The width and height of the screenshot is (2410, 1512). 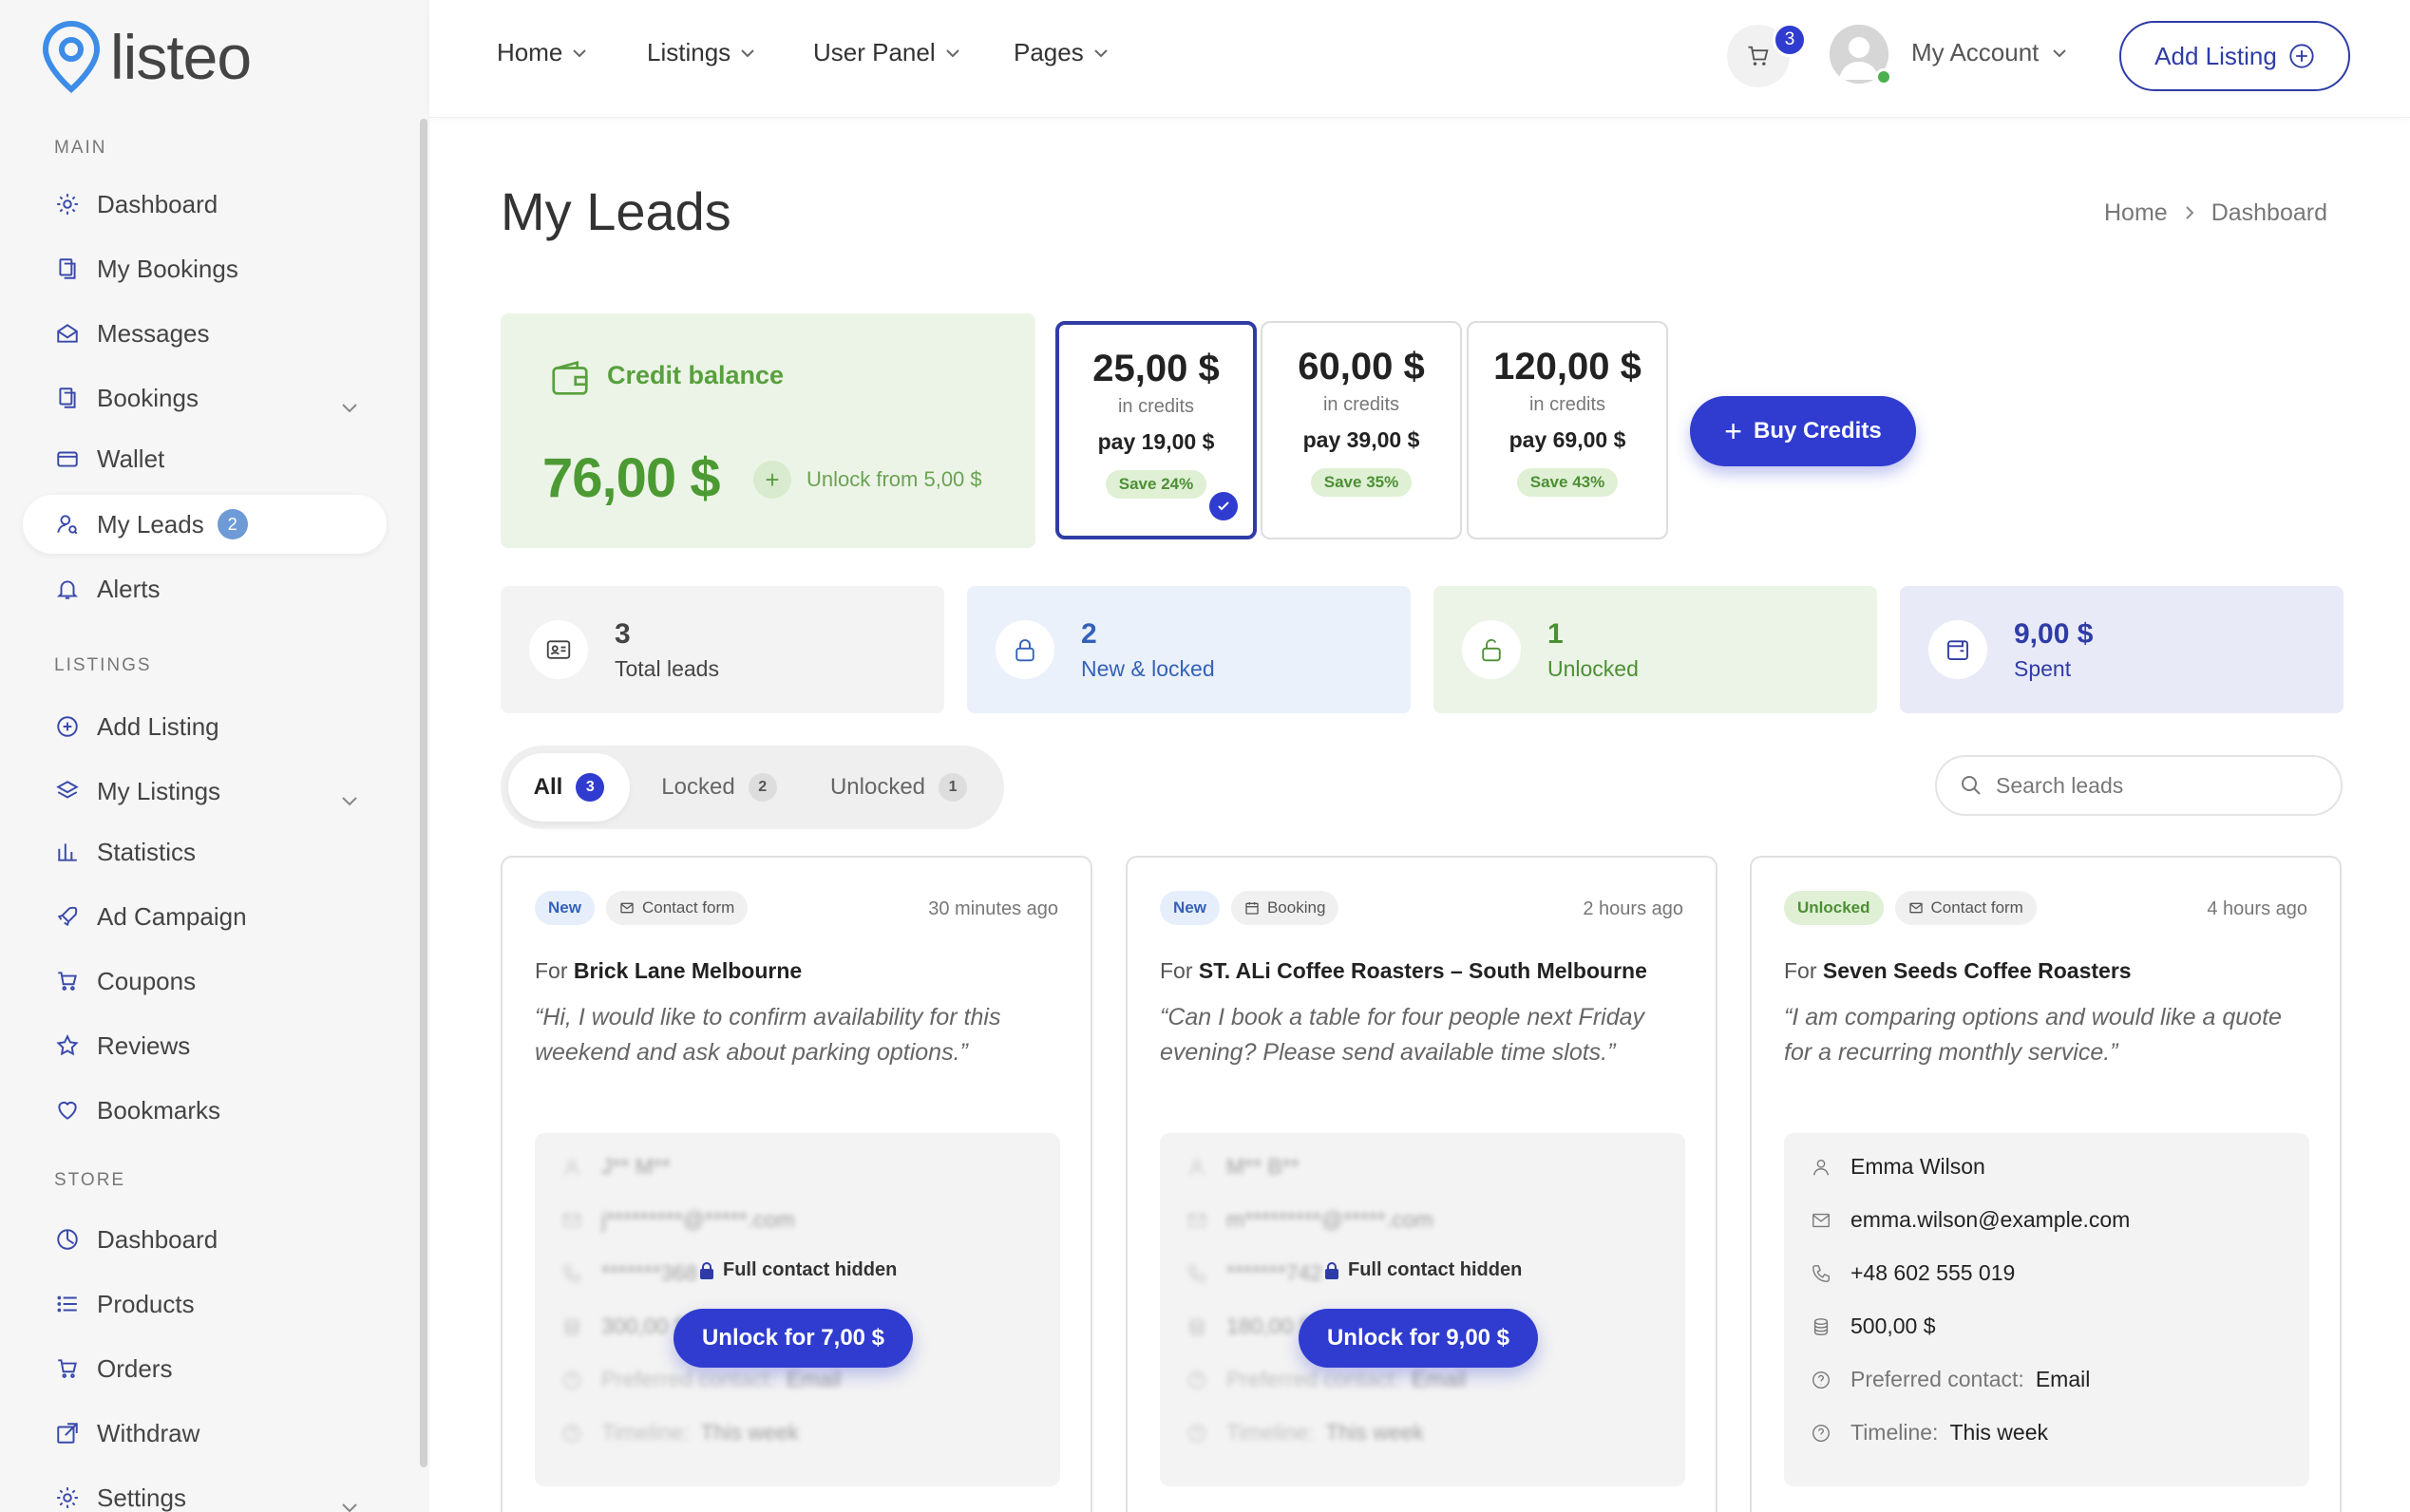 I want to click on sidebar-item-store-dashboard: Dashboard, so click(x=205, y=1240).